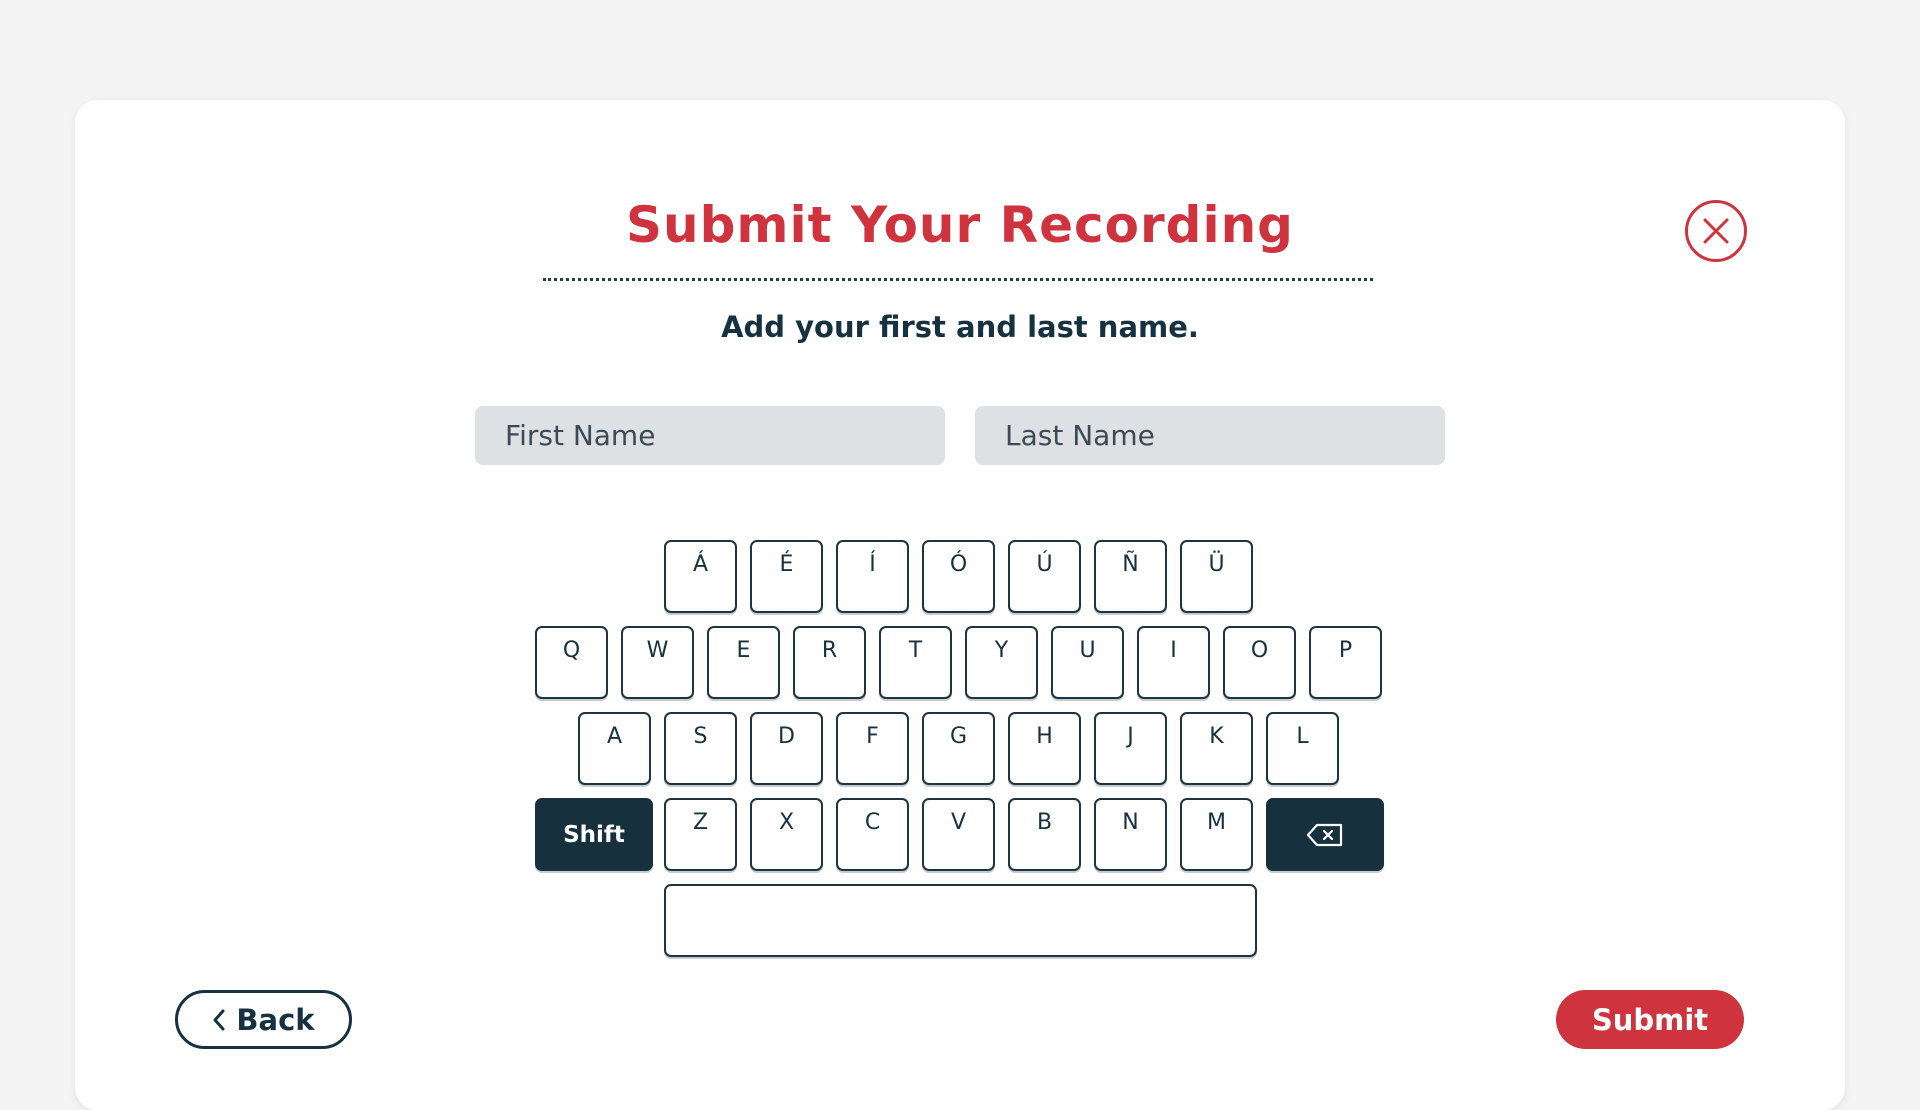 Image resolution: width=1920 pixels, height=1110 pixels. Describe the element at coordinates (1001, 662) in the screenshot. I see `key-y: Y` at that location.